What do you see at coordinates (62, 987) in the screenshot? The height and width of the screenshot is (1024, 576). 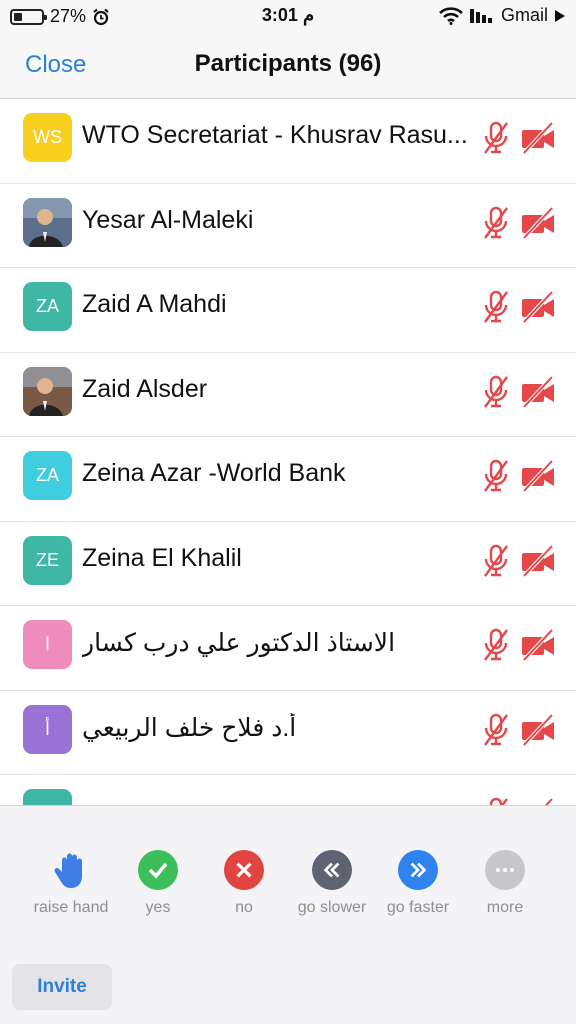 I see `invite-button: Invite` at bounding box center [62, 987].